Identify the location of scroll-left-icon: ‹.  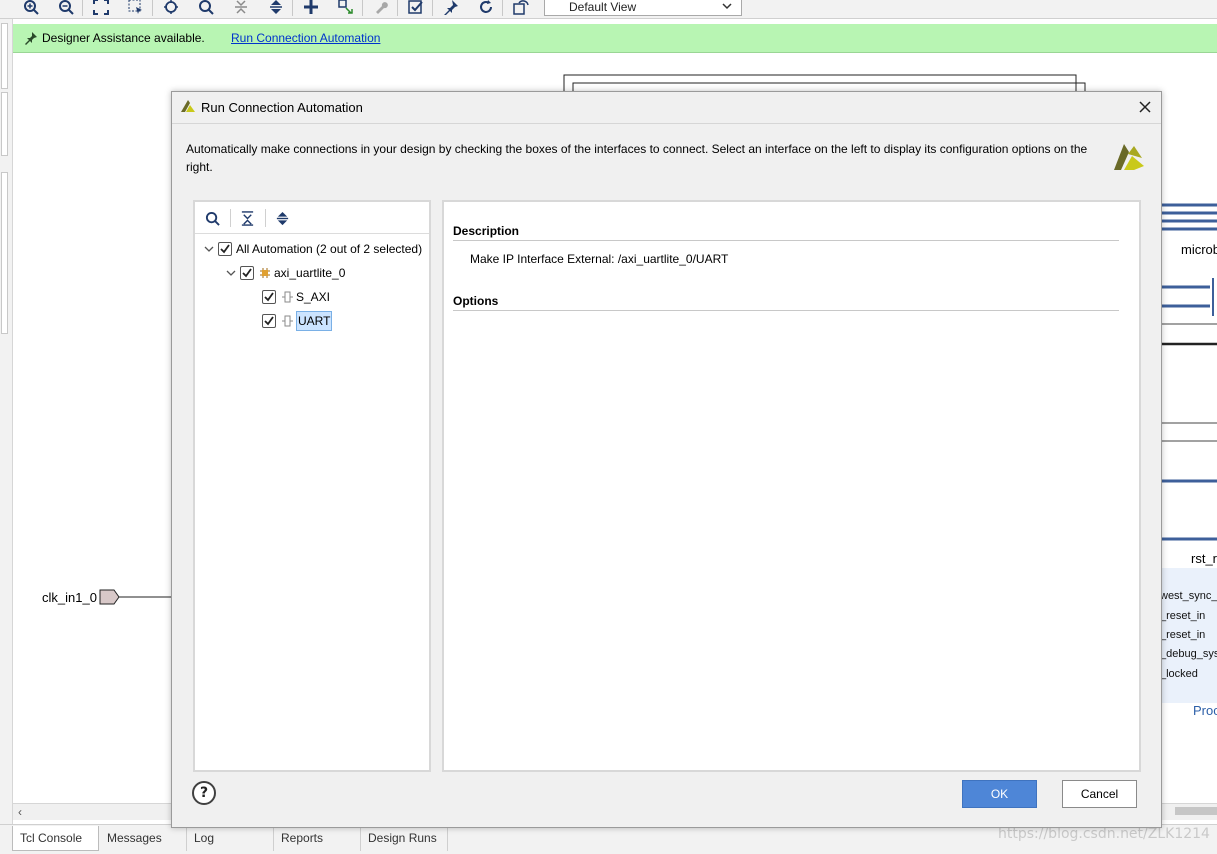
(20, 812).